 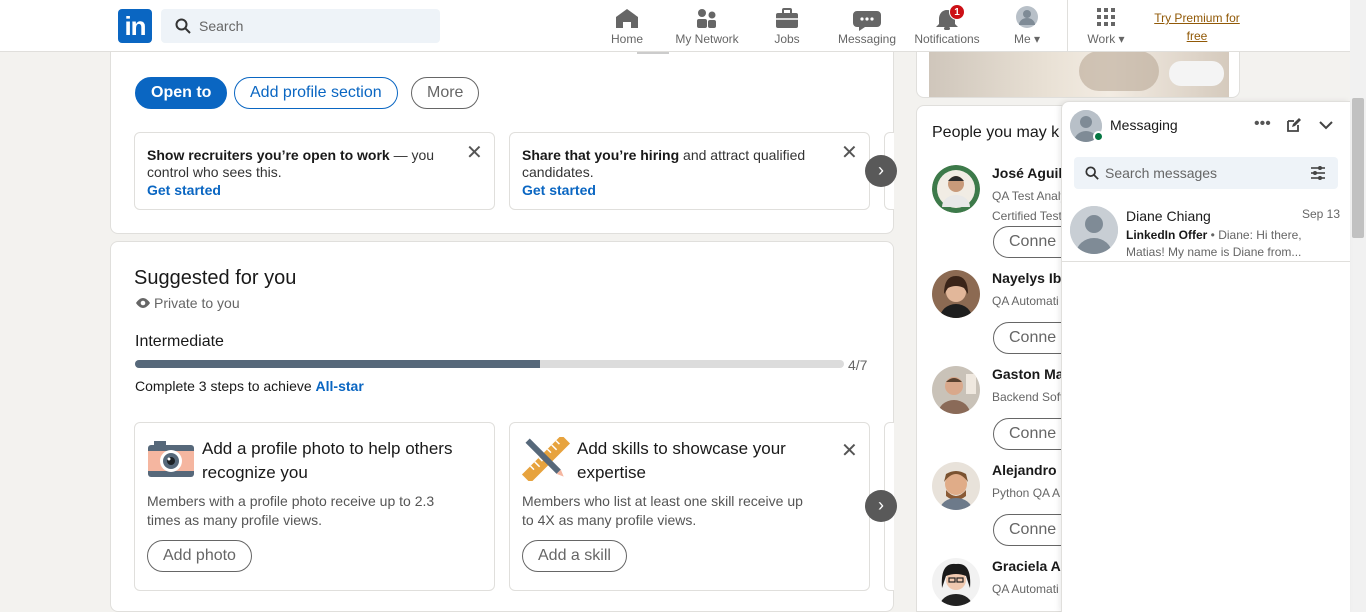 What do you see at coordinates (681, 460) in the screenshot?
I see `task-title: Add skills to showcase your expertise` at bounding box center [681, 460].